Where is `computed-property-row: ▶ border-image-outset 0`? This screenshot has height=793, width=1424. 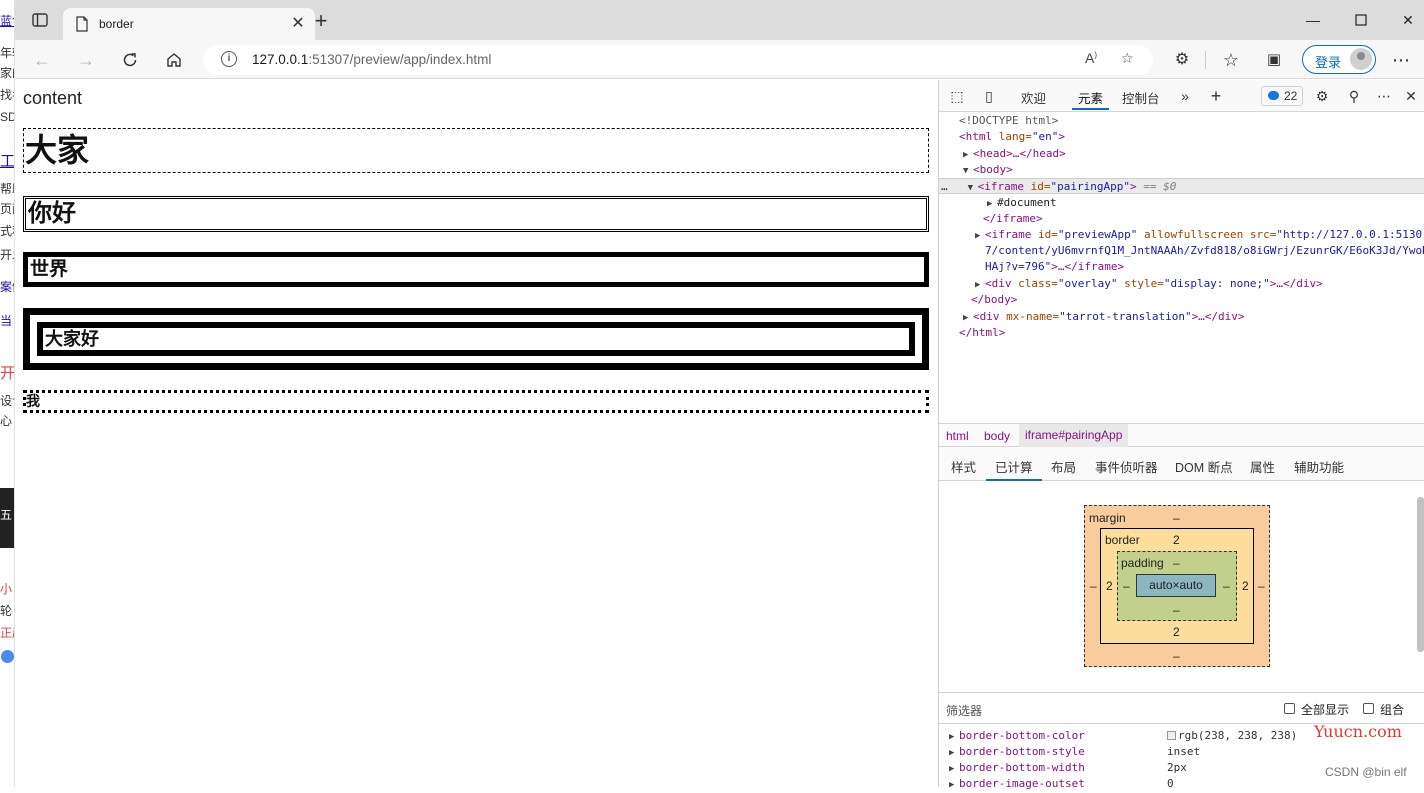
computed-property-row: ▶ border-image-outset 0 is located at coordinates (1061, 784).